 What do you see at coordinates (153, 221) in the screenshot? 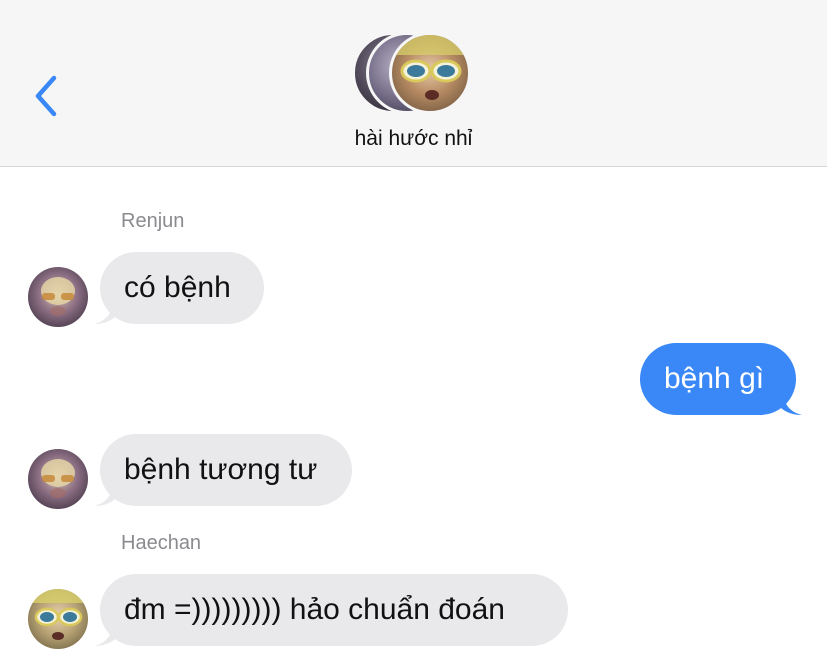
I see `sender-name: Renjun` at bounding box center [153, 221].